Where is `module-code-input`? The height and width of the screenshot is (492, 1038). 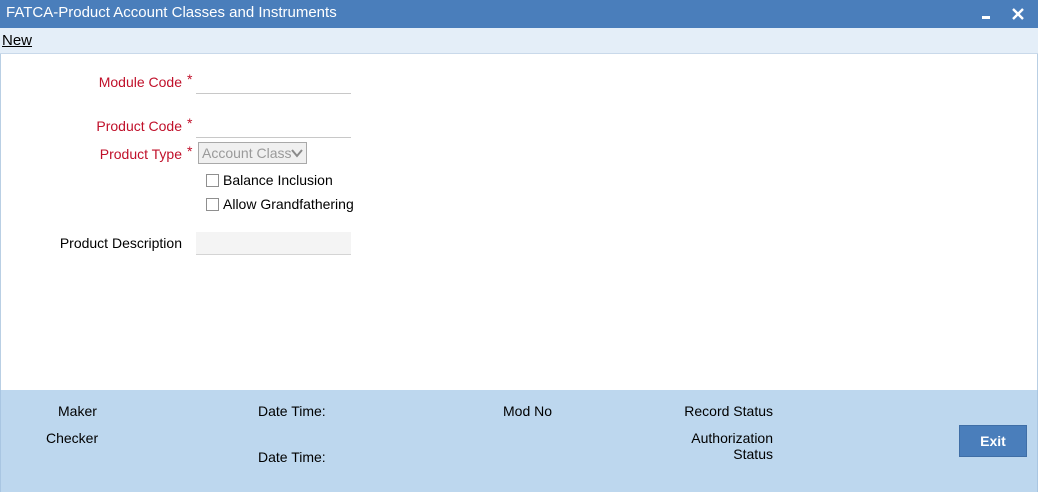
module-code-input is located at coordinates (273, 83).